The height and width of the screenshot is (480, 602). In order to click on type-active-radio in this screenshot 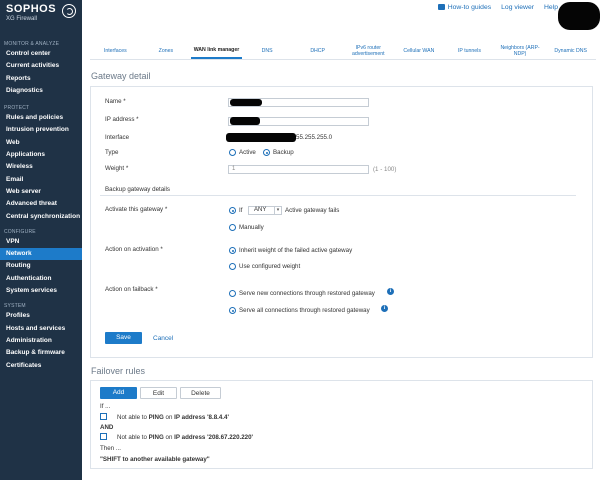, I will do `click(232, 152)`.